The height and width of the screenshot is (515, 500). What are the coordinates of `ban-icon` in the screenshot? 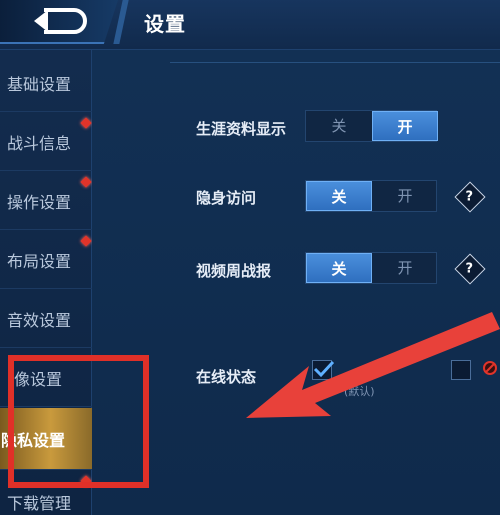 It's located at (490, 368).